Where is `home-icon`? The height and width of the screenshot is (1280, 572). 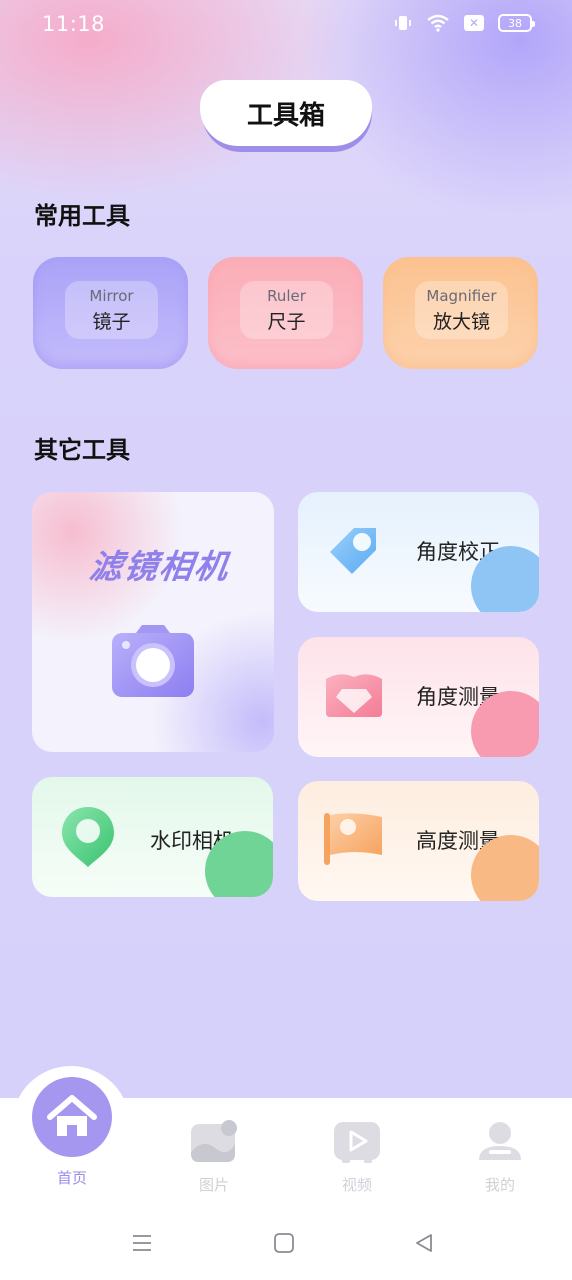 home-icon is located at coordinates (72, 1115).